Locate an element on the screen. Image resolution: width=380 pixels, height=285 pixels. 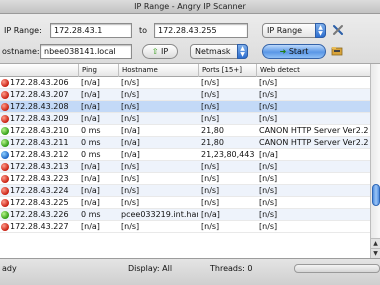
ip-cell: 172.28.43.213 is located at coordinates (39, 166).